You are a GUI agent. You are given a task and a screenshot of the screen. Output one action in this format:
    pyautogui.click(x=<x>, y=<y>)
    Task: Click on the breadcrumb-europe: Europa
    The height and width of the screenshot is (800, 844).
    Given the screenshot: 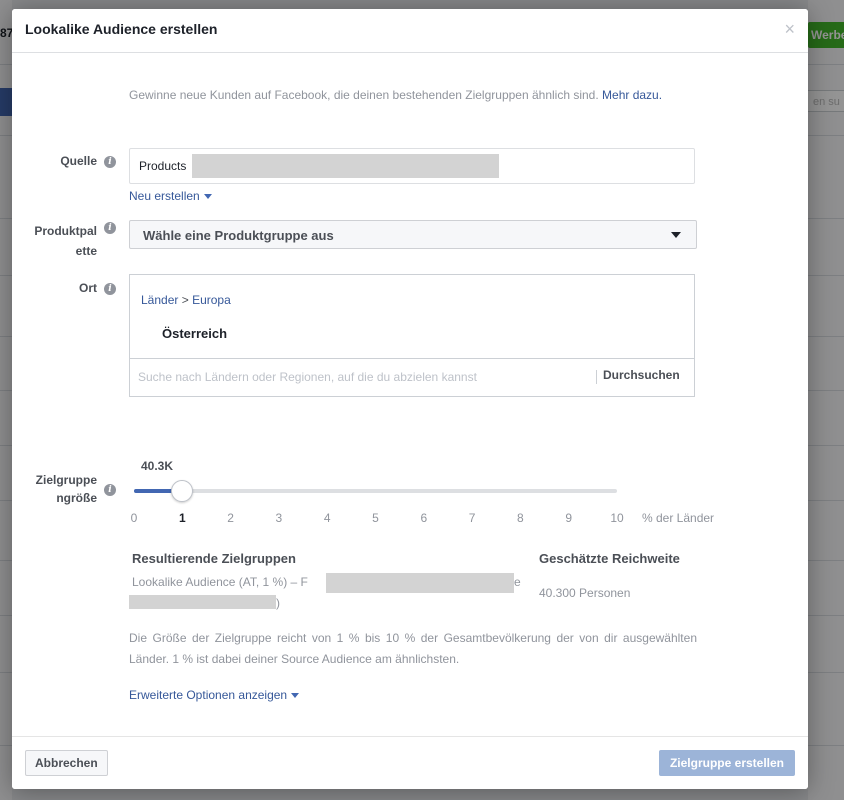 What is the action you would take?
    pyautogui.click(x=211, y=300)
    